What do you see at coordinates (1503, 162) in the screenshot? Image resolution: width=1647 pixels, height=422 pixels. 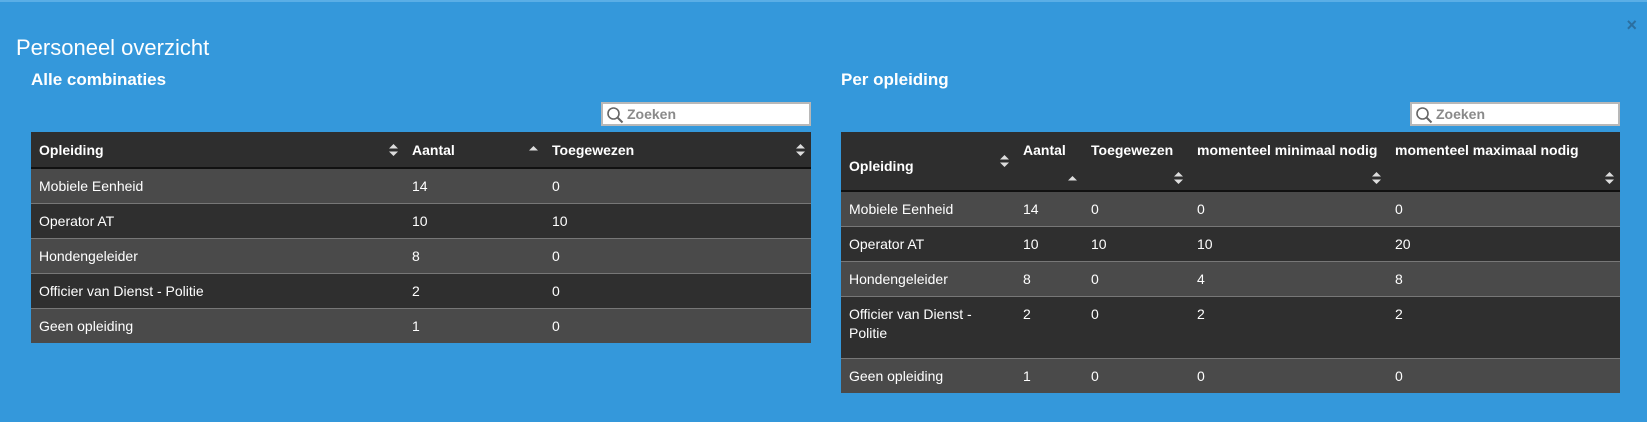 I see `column-header-maximaal-nodig: momenteel maximaal nodig` at bounding box center [1503, 162].